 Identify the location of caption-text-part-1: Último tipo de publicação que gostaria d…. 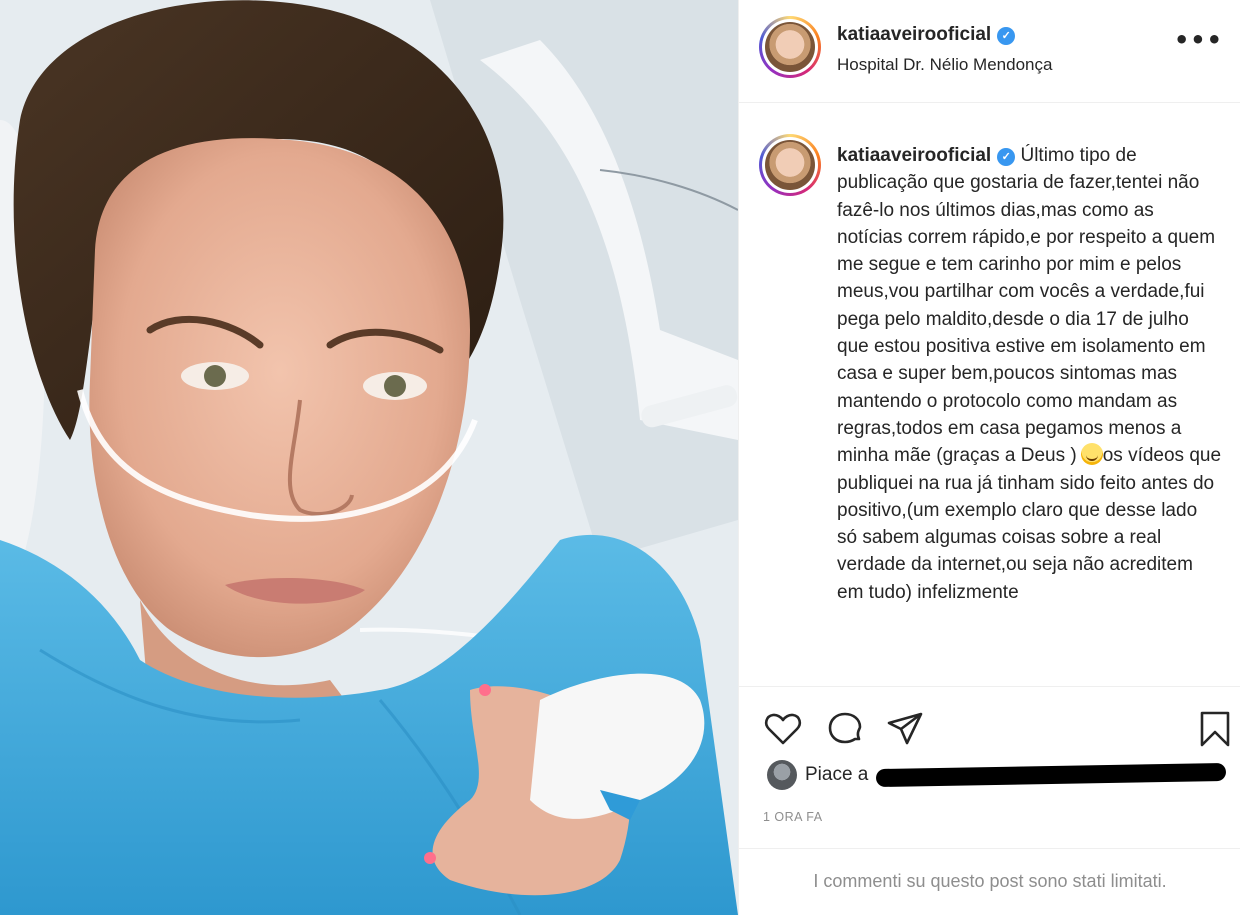
(1026, 306).